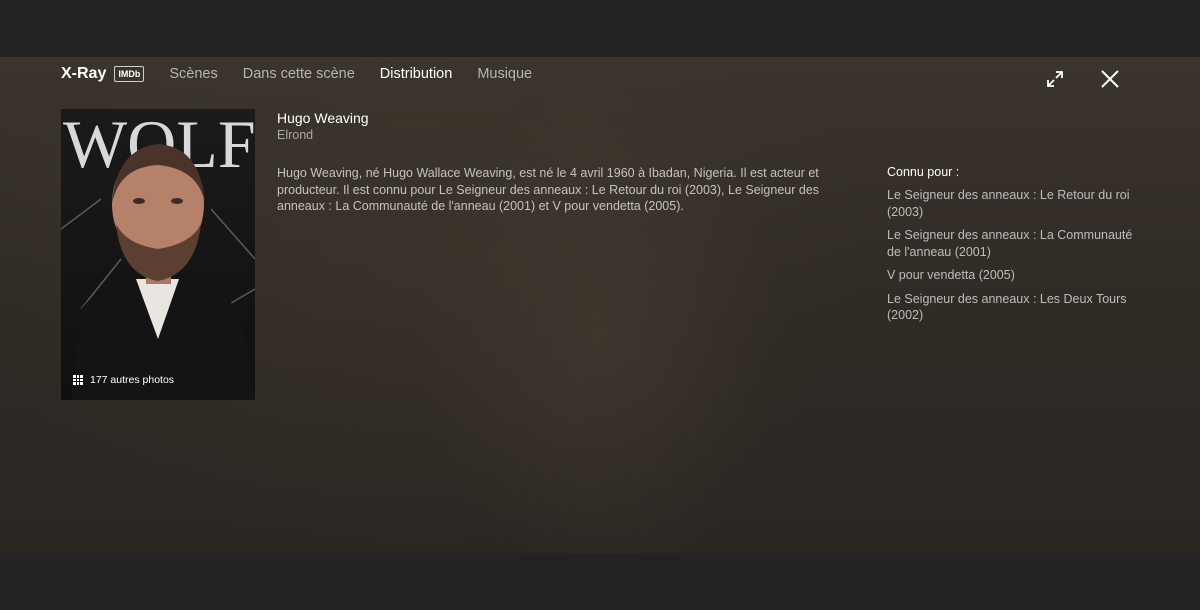 This screenshot has height=610, width=1200. I want to click on actor-photo: WOLF 177 autres photos, so click(158, 254).